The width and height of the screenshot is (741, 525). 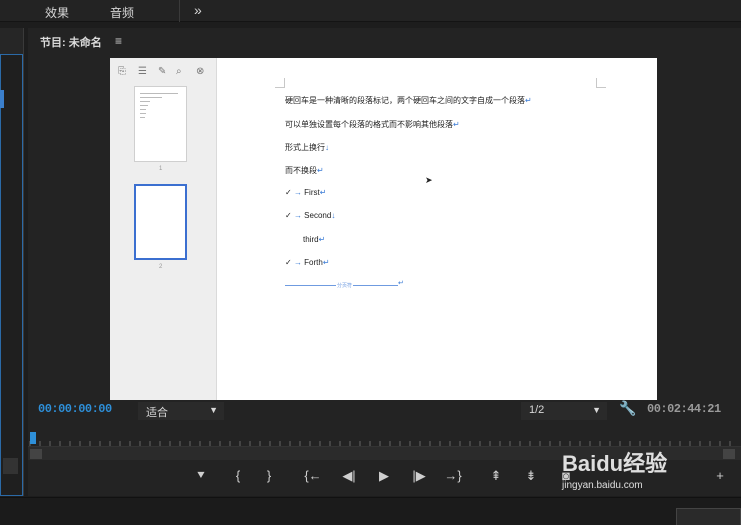 I want to click on duration-timecode: 00:02:44:21, so click(x=684, y=409).